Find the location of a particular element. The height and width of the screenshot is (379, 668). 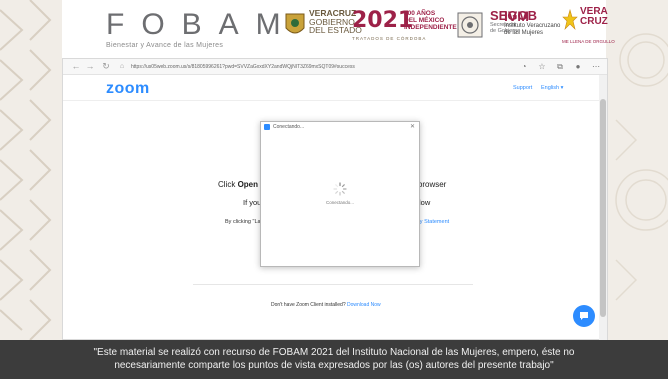

chat-button is located at coordinates (584, 316).